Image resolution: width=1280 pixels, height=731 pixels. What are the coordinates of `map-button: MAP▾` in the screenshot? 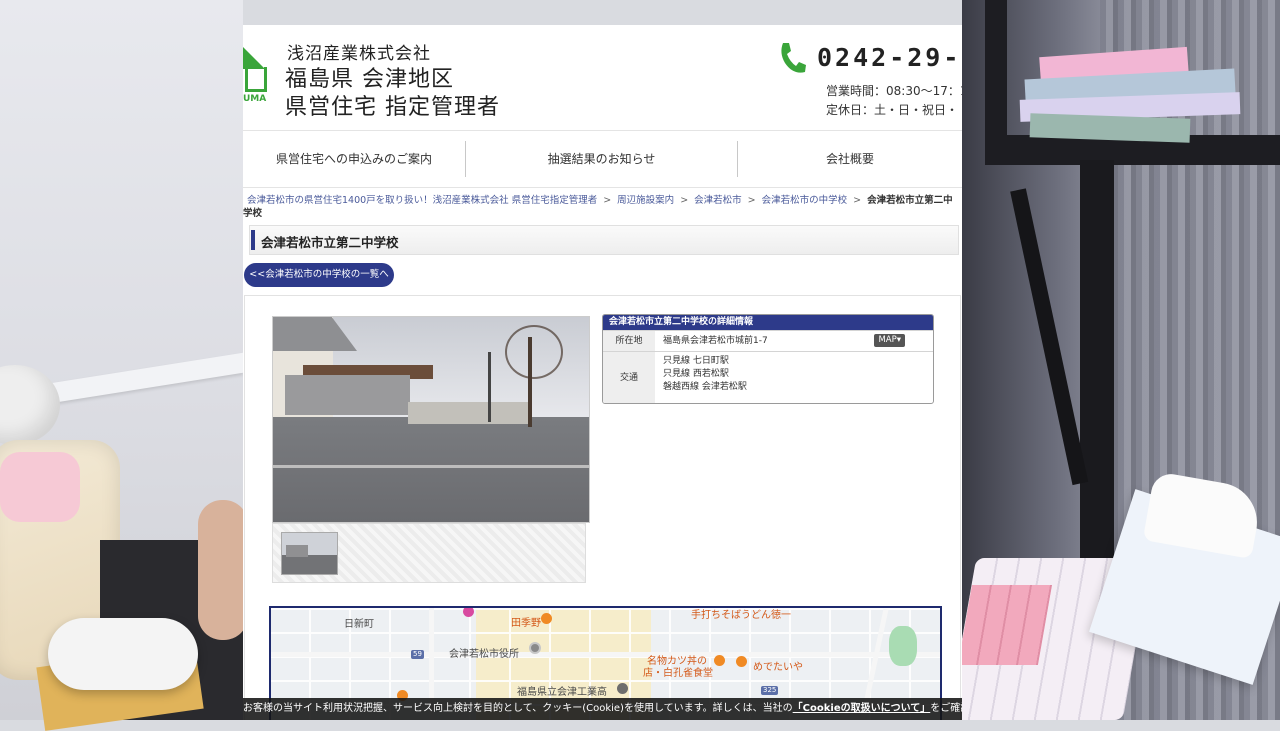 It's located at (889, 340).